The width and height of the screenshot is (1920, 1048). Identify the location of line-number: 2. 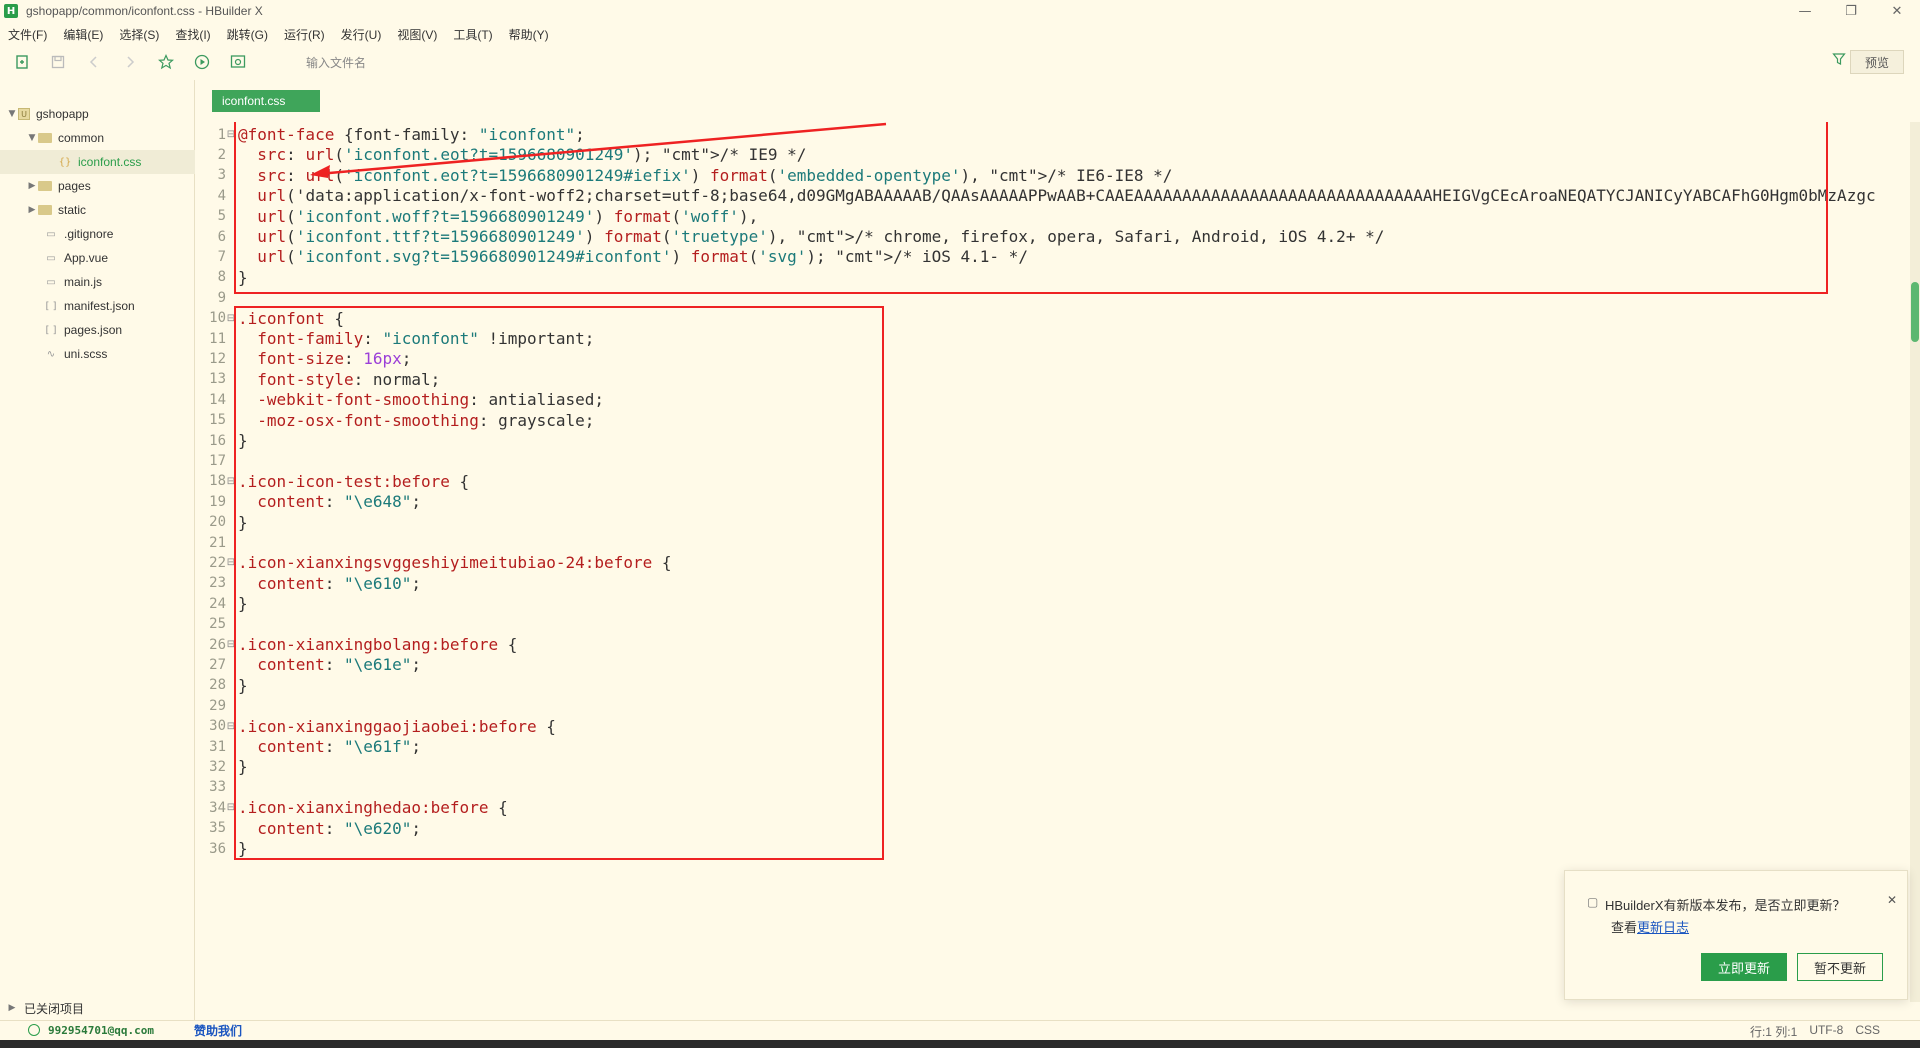
(221, 154).